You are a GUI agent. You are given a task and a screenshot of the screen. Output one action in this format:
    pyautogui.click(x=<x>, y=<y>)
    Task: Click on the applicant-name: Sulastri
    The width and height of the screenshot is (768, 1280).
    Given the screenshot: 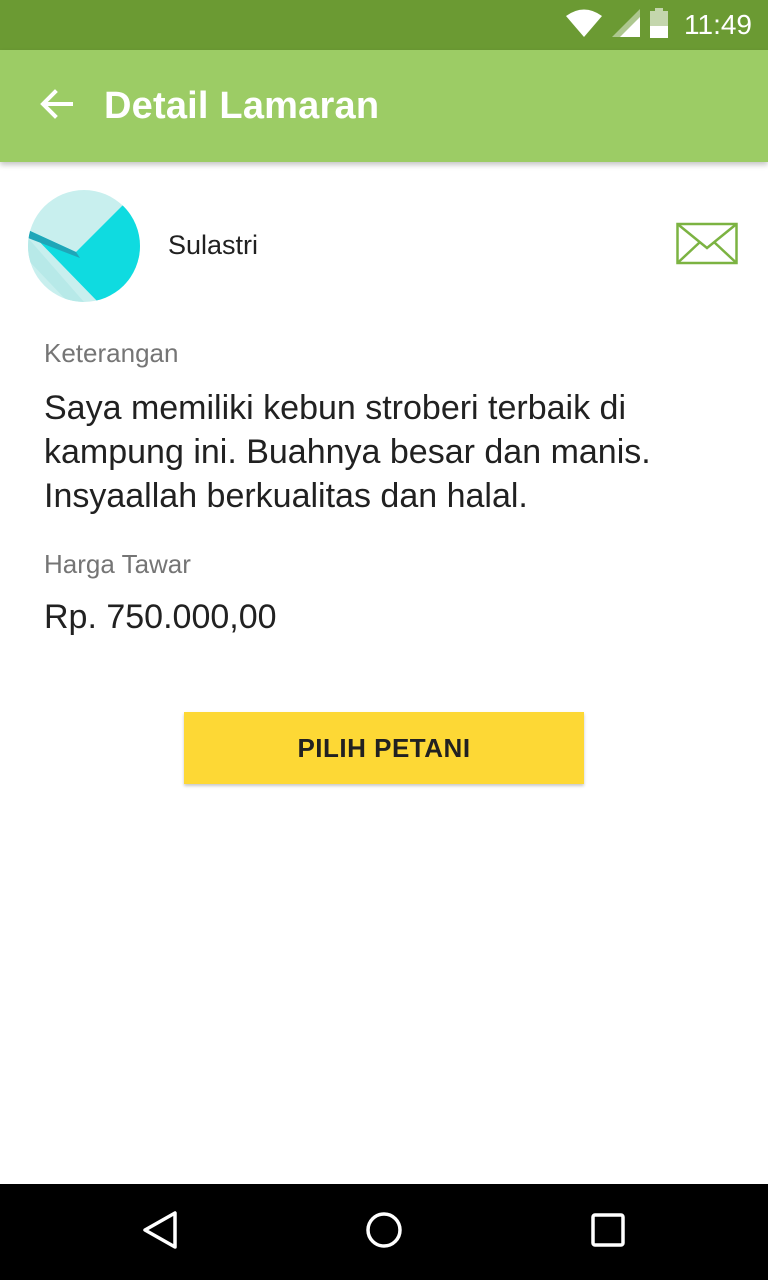 What is the action you would take?
    pyautogui.click(x=213, y=245)
    